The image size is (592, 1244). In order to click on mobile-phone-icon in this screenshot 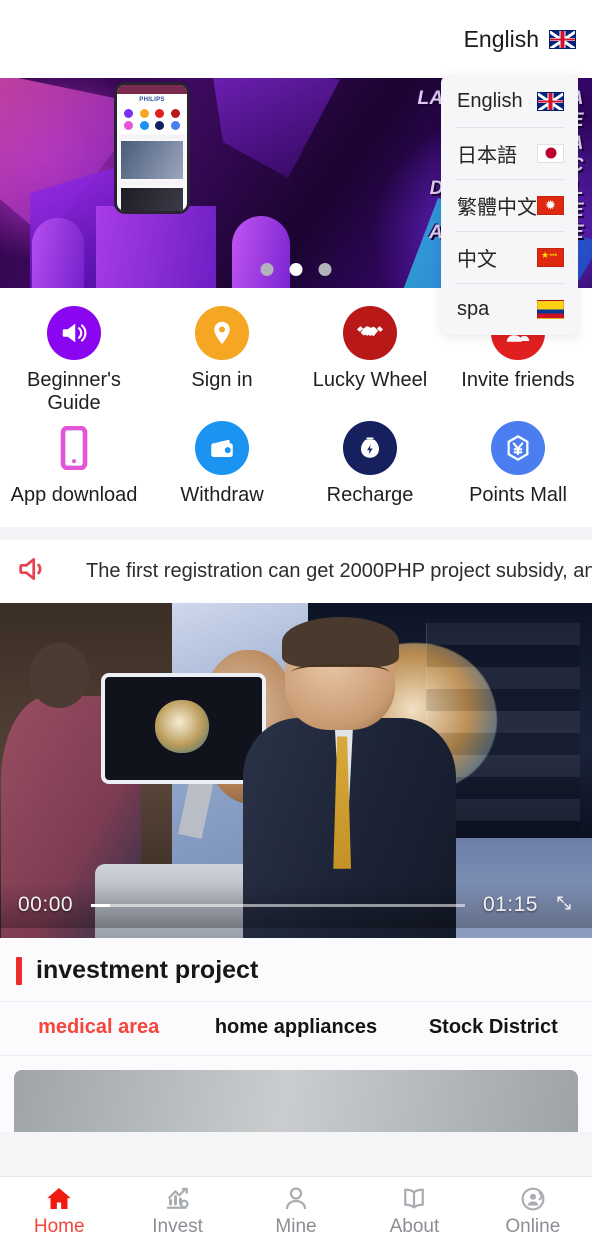, I will do `click(74, 448)`.